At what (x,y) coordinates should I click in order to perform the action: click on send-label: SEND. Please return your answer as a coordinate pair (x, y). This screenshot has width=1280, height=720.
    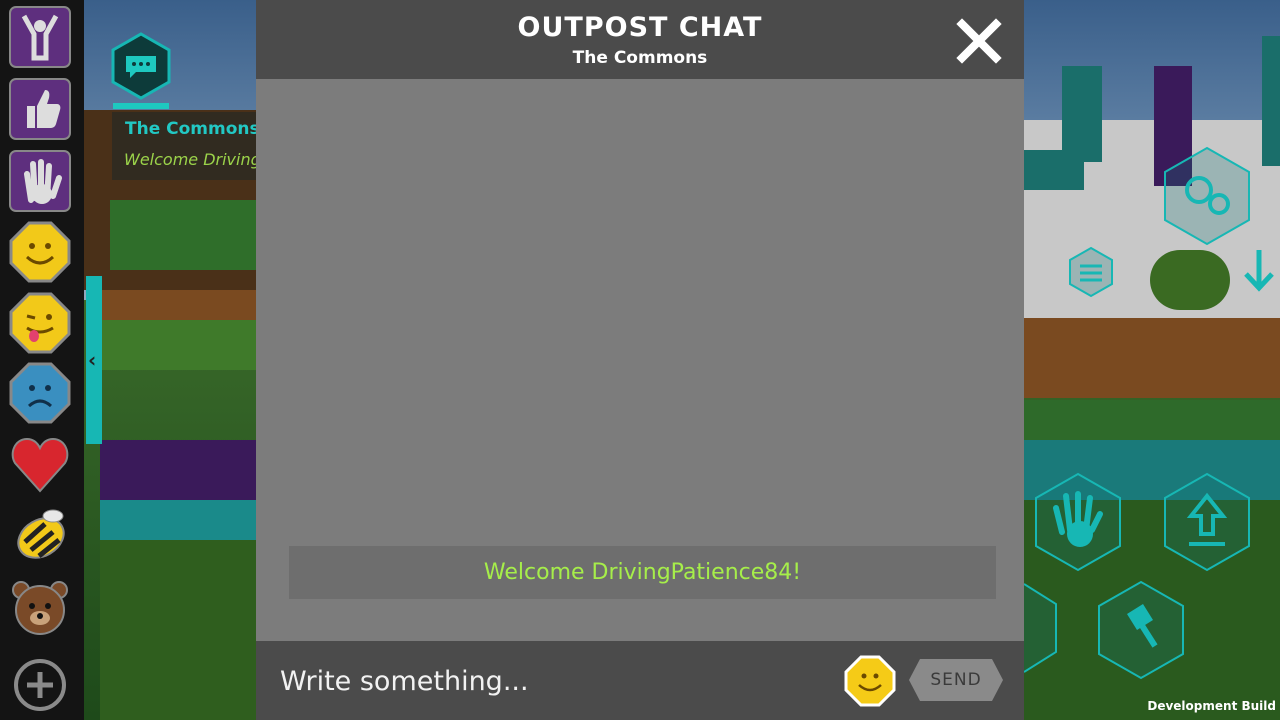
    Looking at the image, I should click on (956, 680).